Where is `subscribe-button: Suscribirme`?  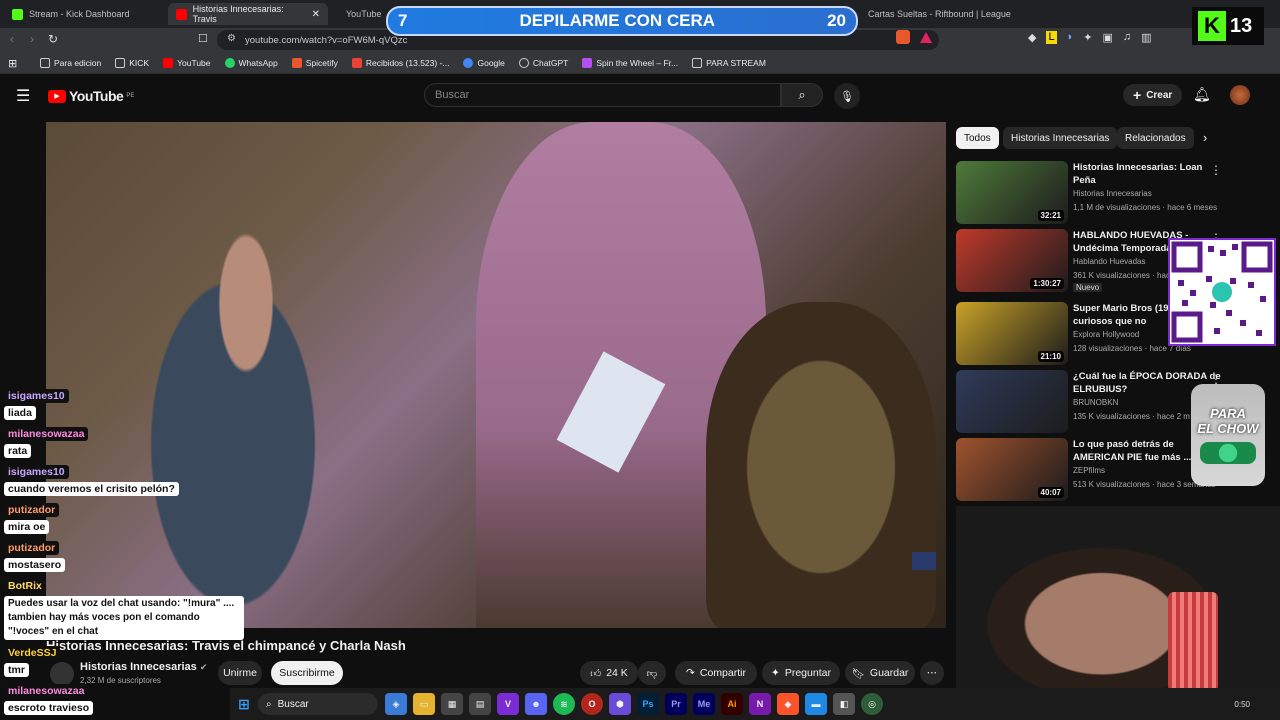
subscribe-button: Suscribirme is located at coordinates (307, 673).